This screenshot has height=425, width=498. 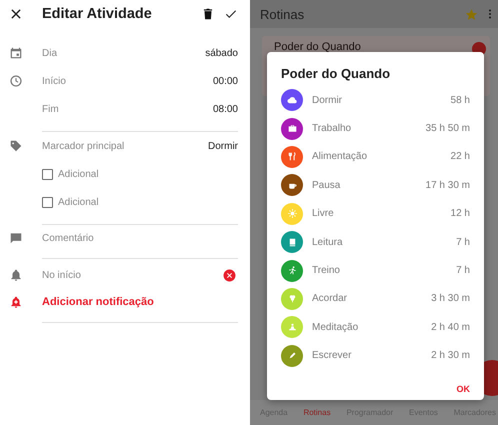 What do you see at coordinates (335, 327) in the screenshot?
I see `category-name: Meditação` at bounding box center [335, 327].